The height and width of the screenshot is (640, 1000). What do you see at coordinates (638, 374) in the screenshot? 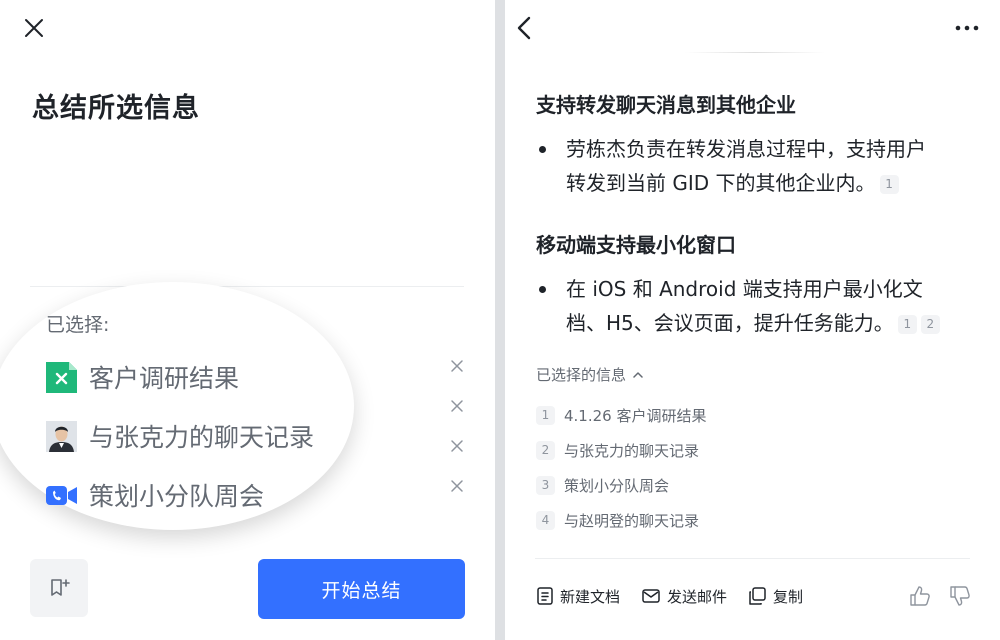
I see `chevron-up-icon` at bounding box center [638, 374].